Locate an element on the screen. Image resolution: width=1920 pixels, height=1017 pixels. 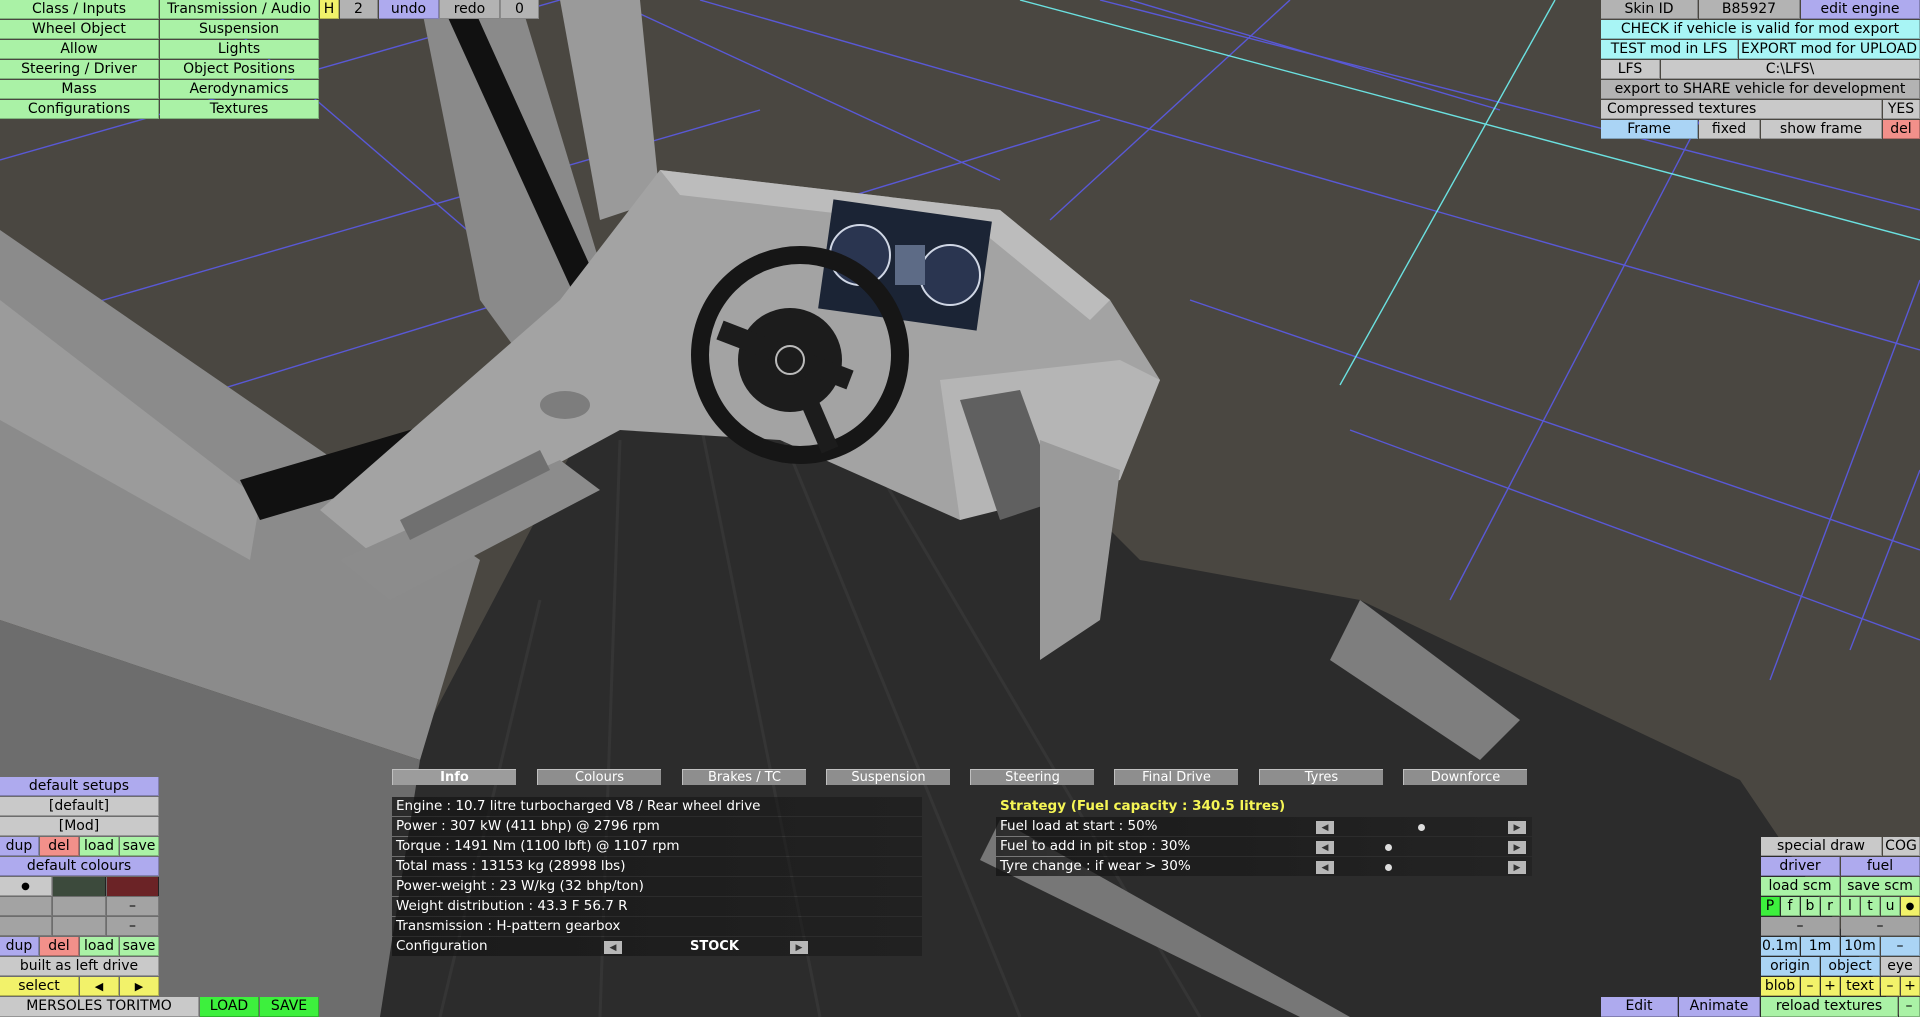
menu-transmission-audio: Transmission / Audio is located at coordinates (239, 9).